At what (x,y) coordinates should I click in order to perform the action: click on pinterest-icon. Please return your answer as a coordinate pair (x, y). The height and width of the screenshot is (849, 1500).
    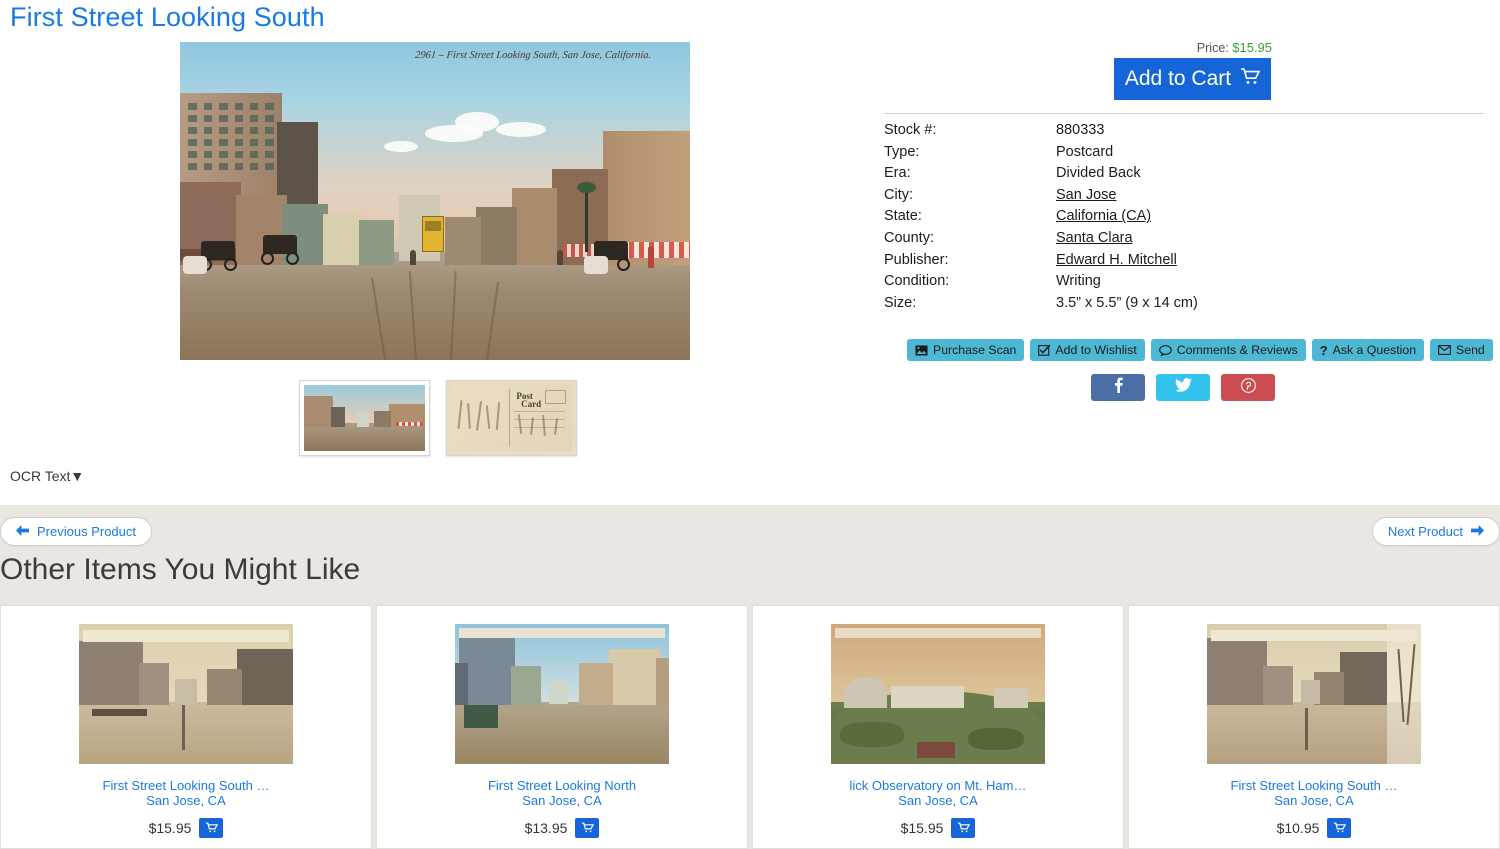
    Looking at the image, I should click on (1248, 387).